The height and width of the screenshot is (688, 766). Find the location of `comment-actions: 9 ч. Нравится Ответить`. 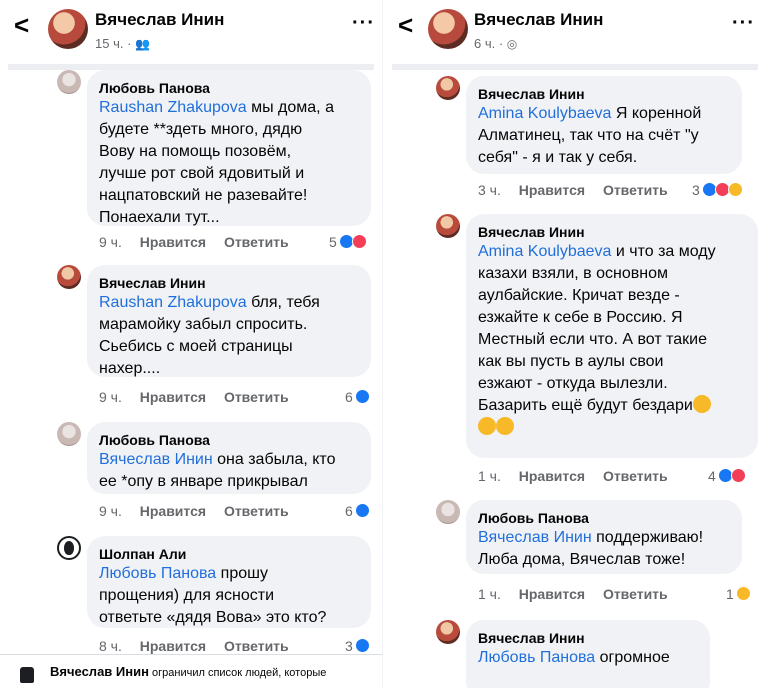

comment-actions: 9 ч. Нравится Ответить is located at coordinates (201, 397).